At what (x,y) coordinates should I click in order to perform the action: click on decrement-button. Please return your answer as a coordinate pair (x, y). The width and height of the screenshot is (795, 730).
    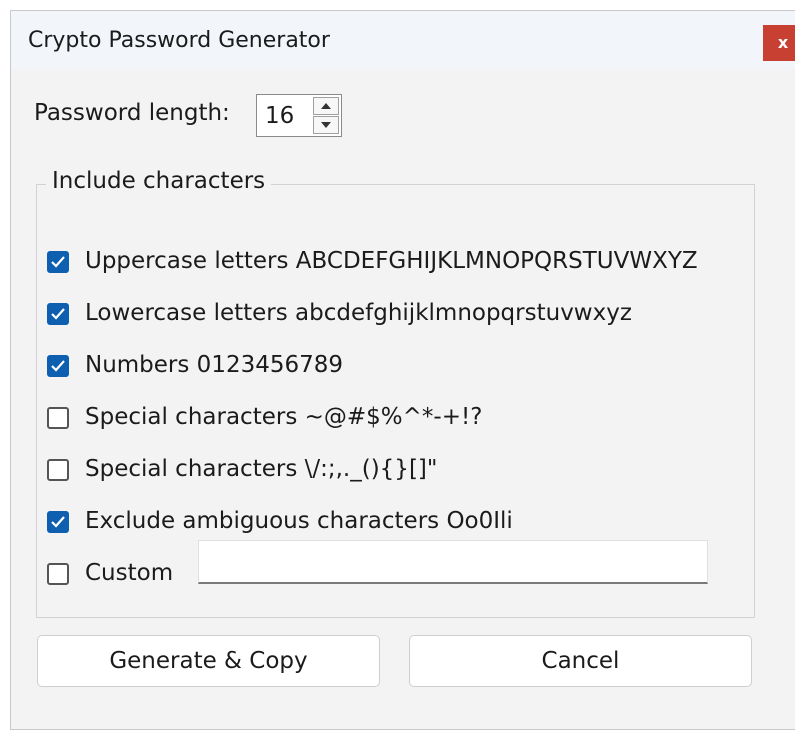
    Looking at the image, I should click on (326, 125).